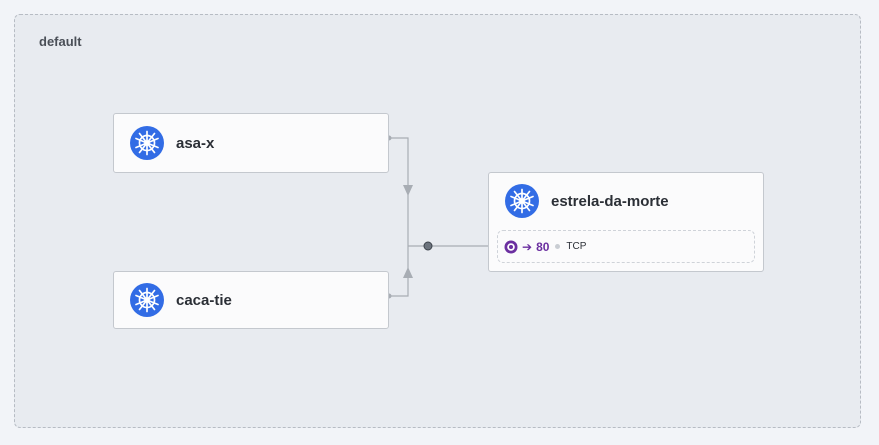  I want to click on port-number: 80, so click(543, 246).